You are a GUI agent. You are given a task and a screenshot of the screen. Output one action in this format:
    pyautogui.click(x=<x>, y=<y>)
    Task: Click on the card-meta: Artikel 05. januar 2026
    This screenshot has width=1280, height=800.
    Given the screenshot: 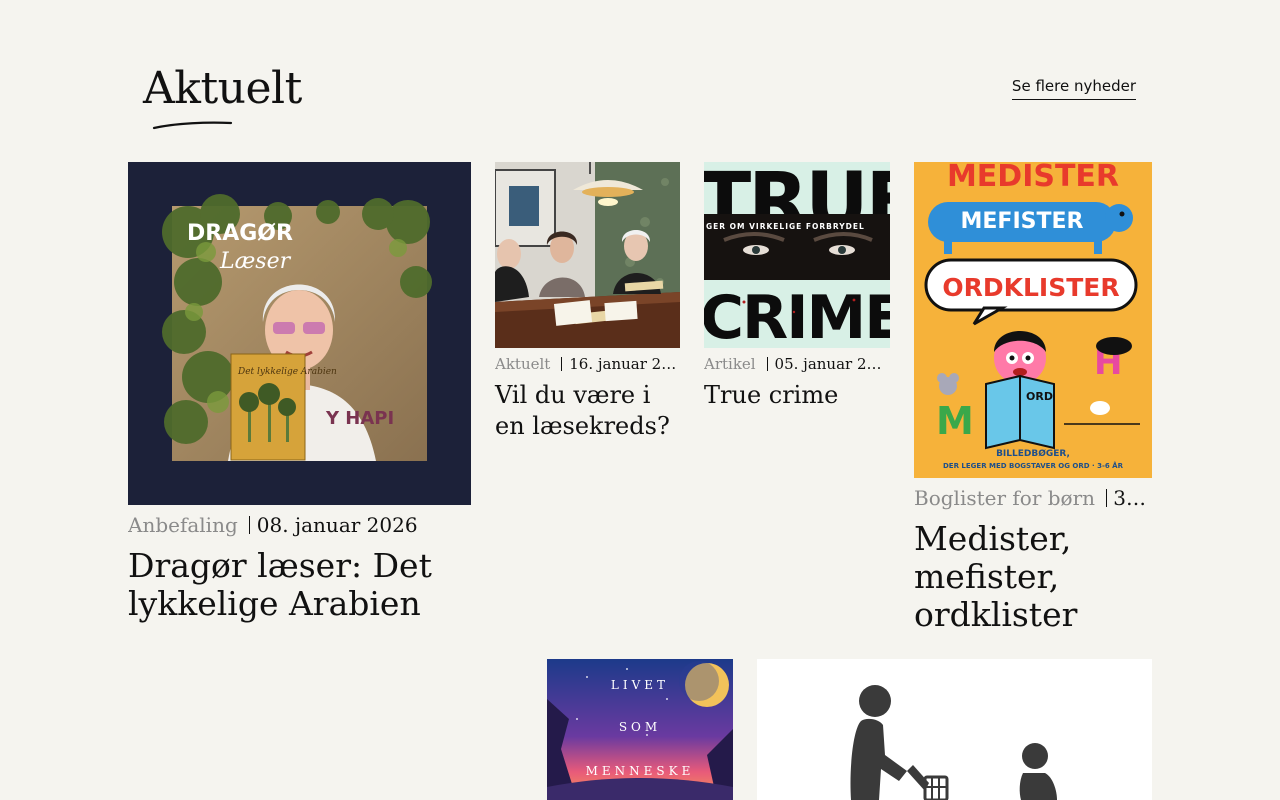 What is the action you would take?
    pyautogui.click(x=797, y=364)
    